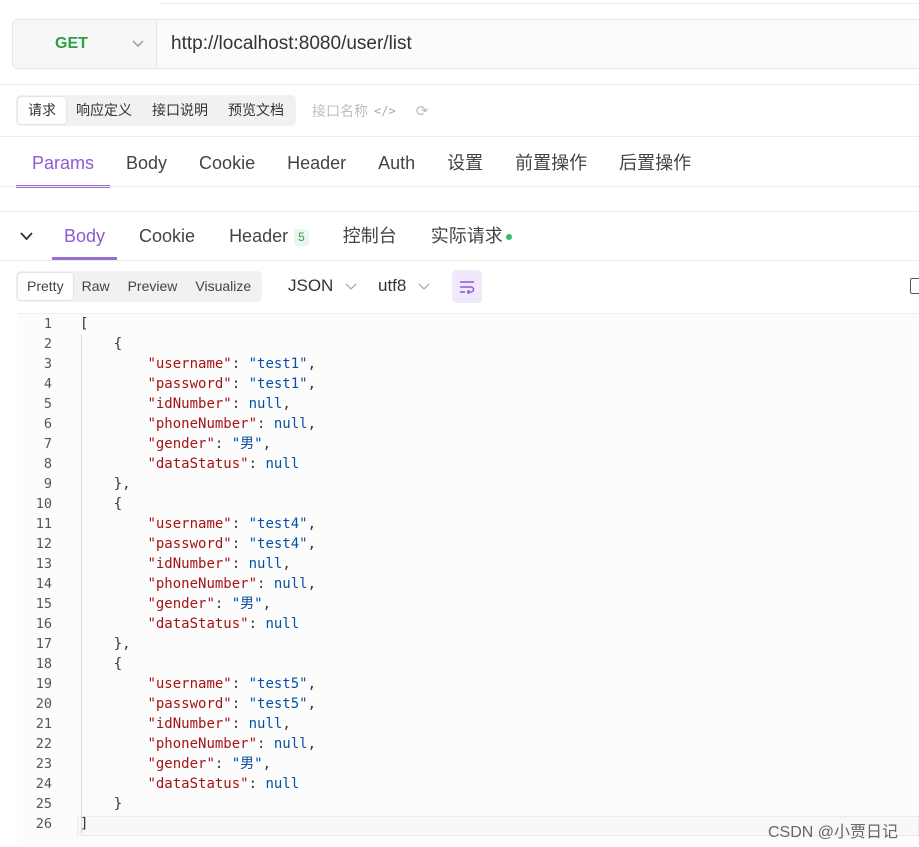 This screenshot has width=919, height=847. I want to click on line-number: 6, so click(47, 424).